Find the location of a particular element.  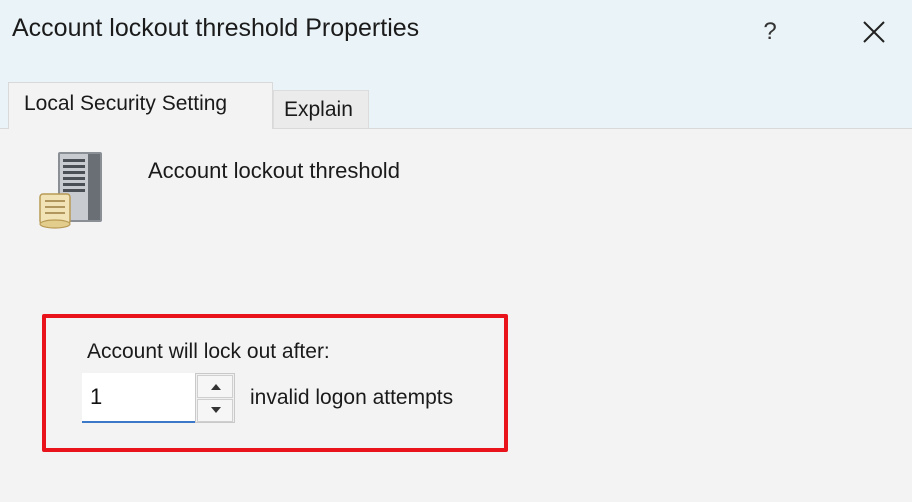

policy-name: Account lockout threshold is located at coordinates (274, 170).